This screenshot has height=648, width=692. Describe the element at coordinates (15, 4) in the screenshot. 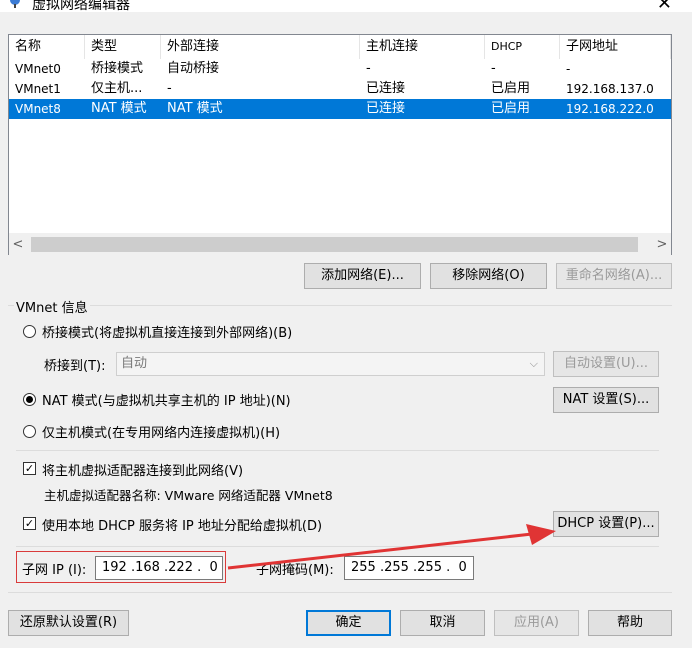

I see `network-icon` at that location.